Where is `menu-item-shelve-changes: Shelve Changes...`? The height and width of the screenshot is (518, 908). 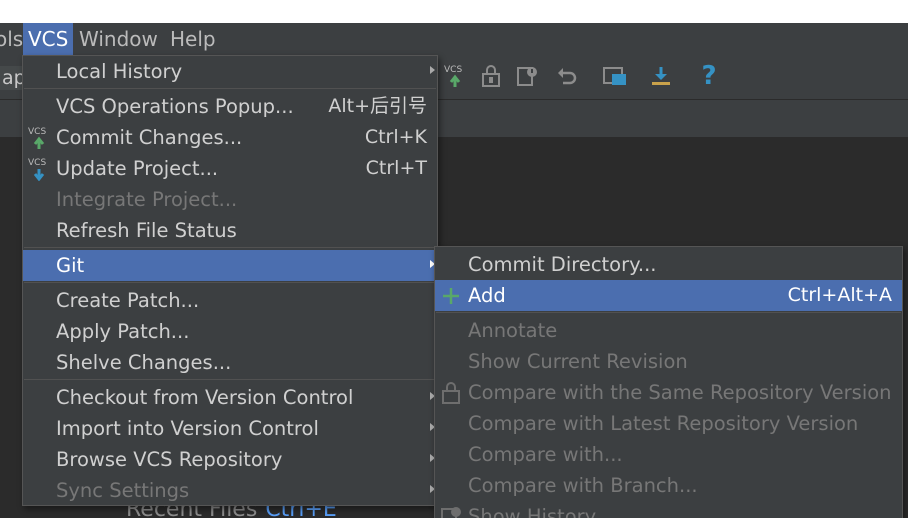 menu-item-shelve-changes: Shelve Changes... is located at coordinates (230, 362).